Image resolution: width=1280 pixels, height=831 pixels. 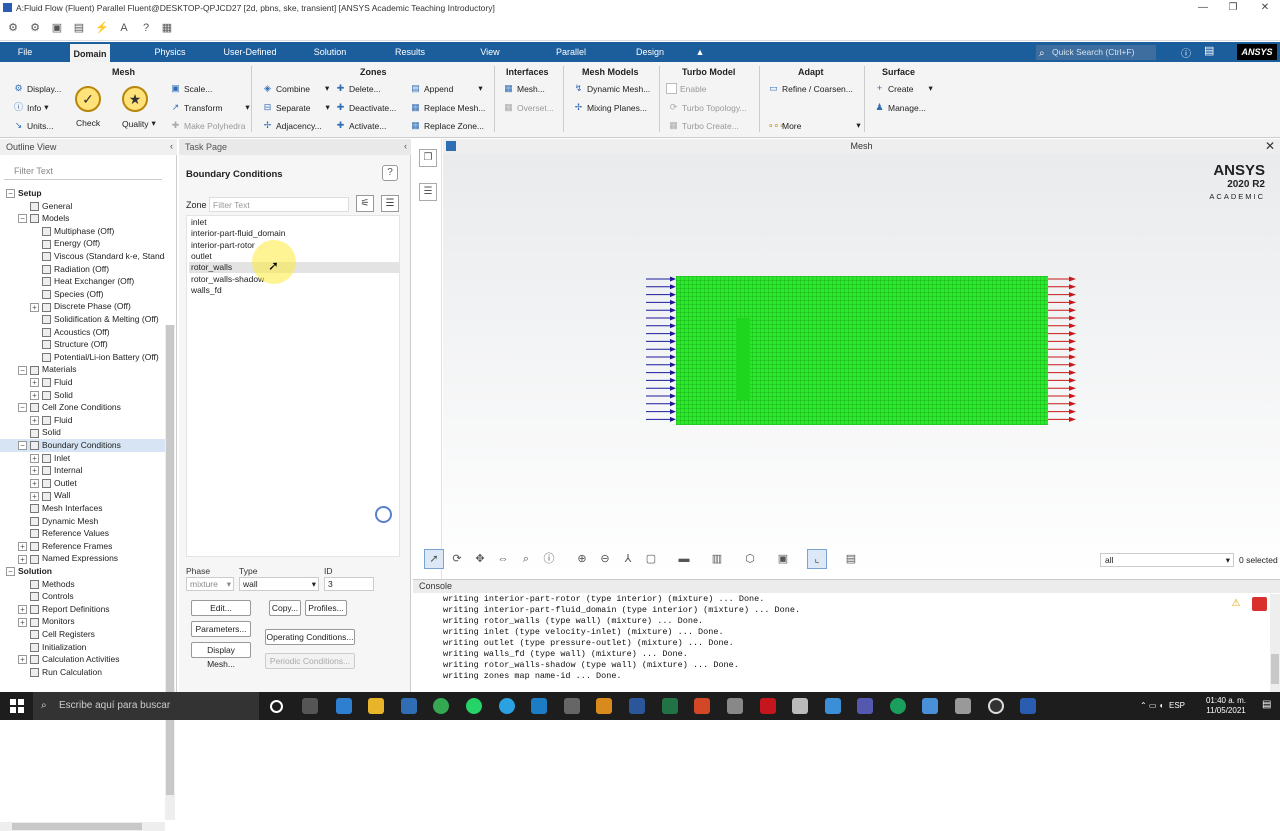 What do you see at coordinates (428, 158) in the screenshot?
I see `copy-view-icon: ❐` at bounding box center [428, 158].